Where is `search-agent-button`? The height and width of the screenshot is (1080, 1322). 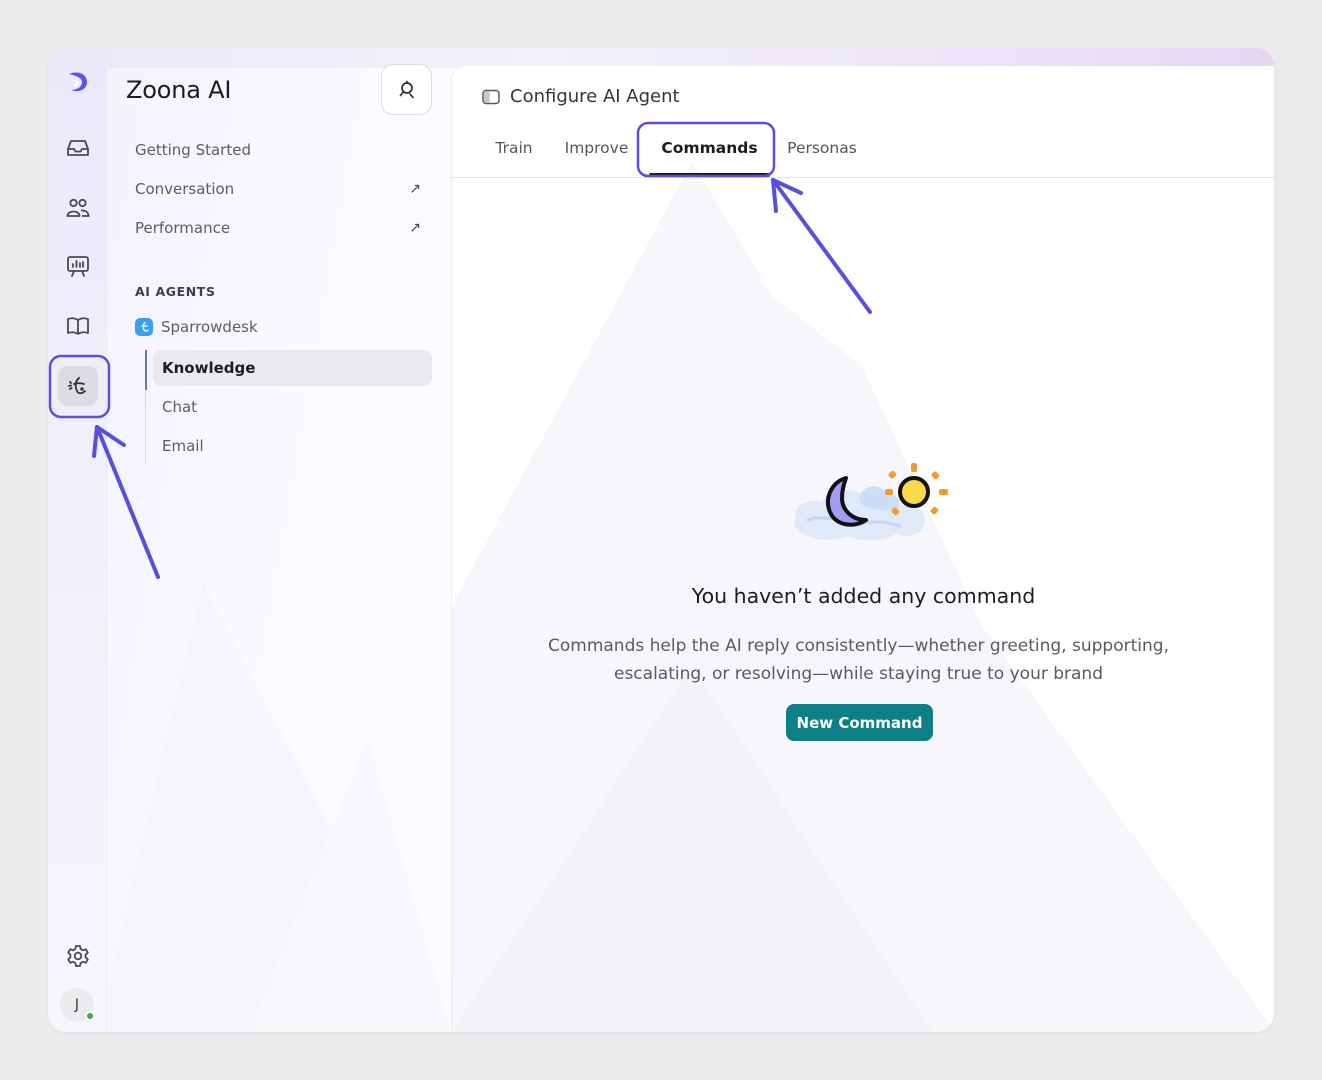
search-agent-button is located at coordinates (406, 89).